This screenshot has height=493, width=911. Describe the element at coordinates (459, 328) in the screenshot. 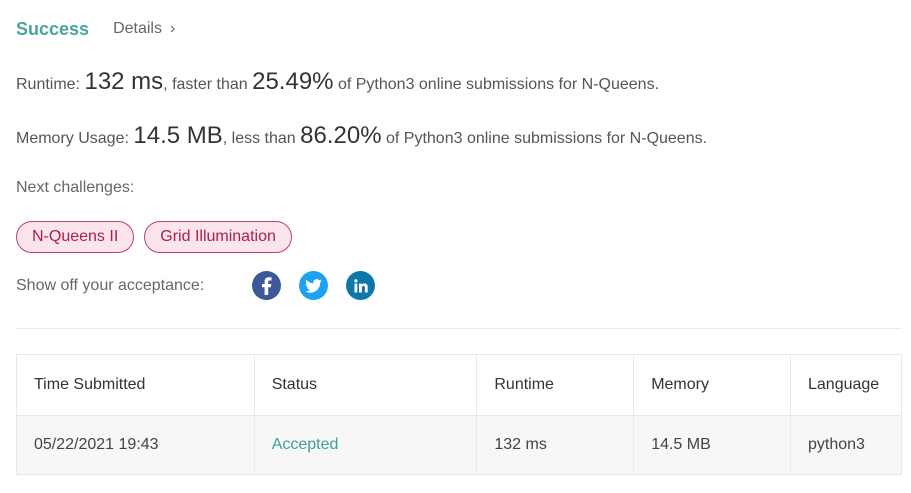

I see `divider` at that location.